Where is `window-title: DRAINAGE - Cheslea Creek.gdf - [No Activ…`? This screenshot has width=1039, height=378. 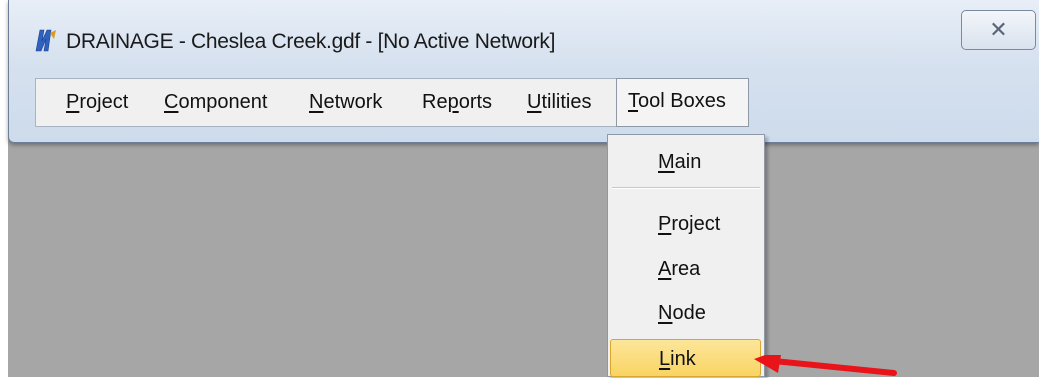
window-title: DRAINAGE - Cheslea Creek.gdf - [No Activ… is located at coordinates (311, 41).